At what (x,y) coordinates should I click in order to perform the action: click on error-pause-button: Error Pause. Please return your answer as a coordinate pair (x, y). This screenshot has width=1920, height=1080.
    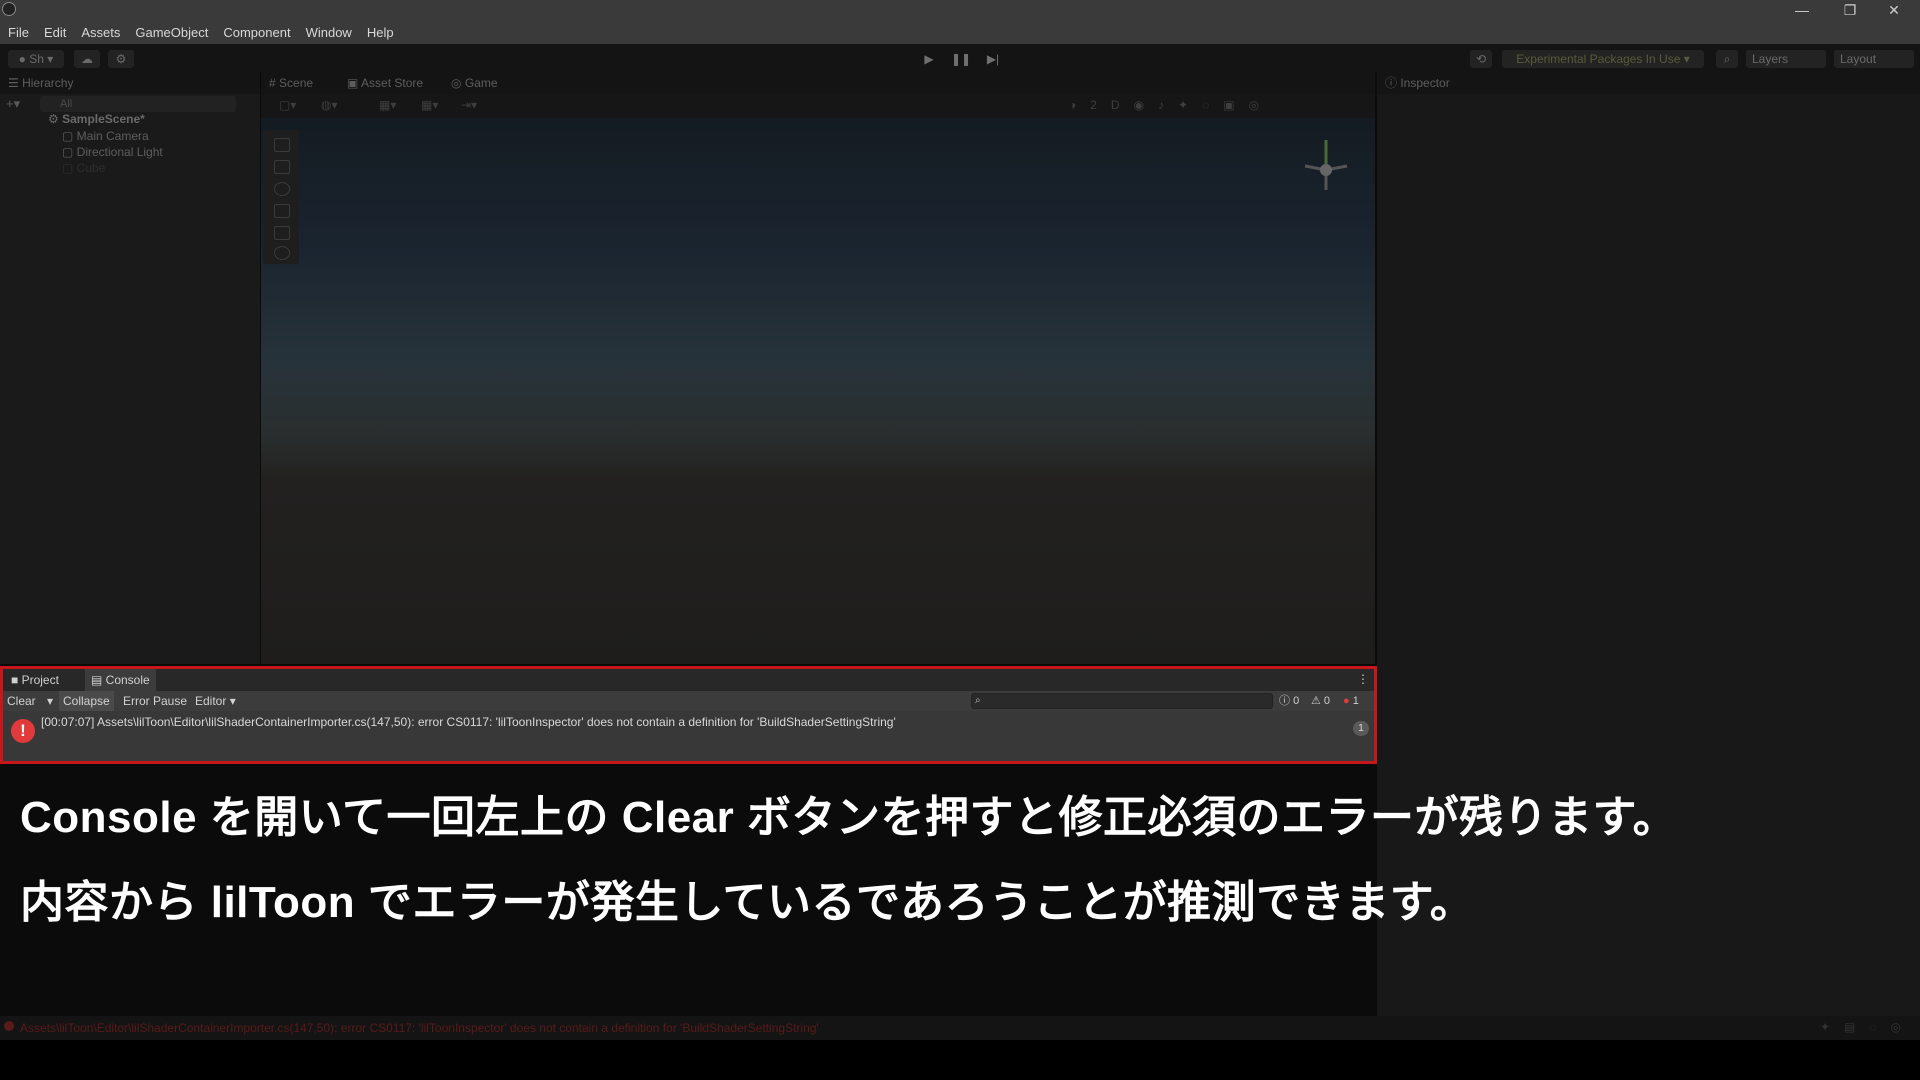
    Looking at the image, I should click on (155, 701).